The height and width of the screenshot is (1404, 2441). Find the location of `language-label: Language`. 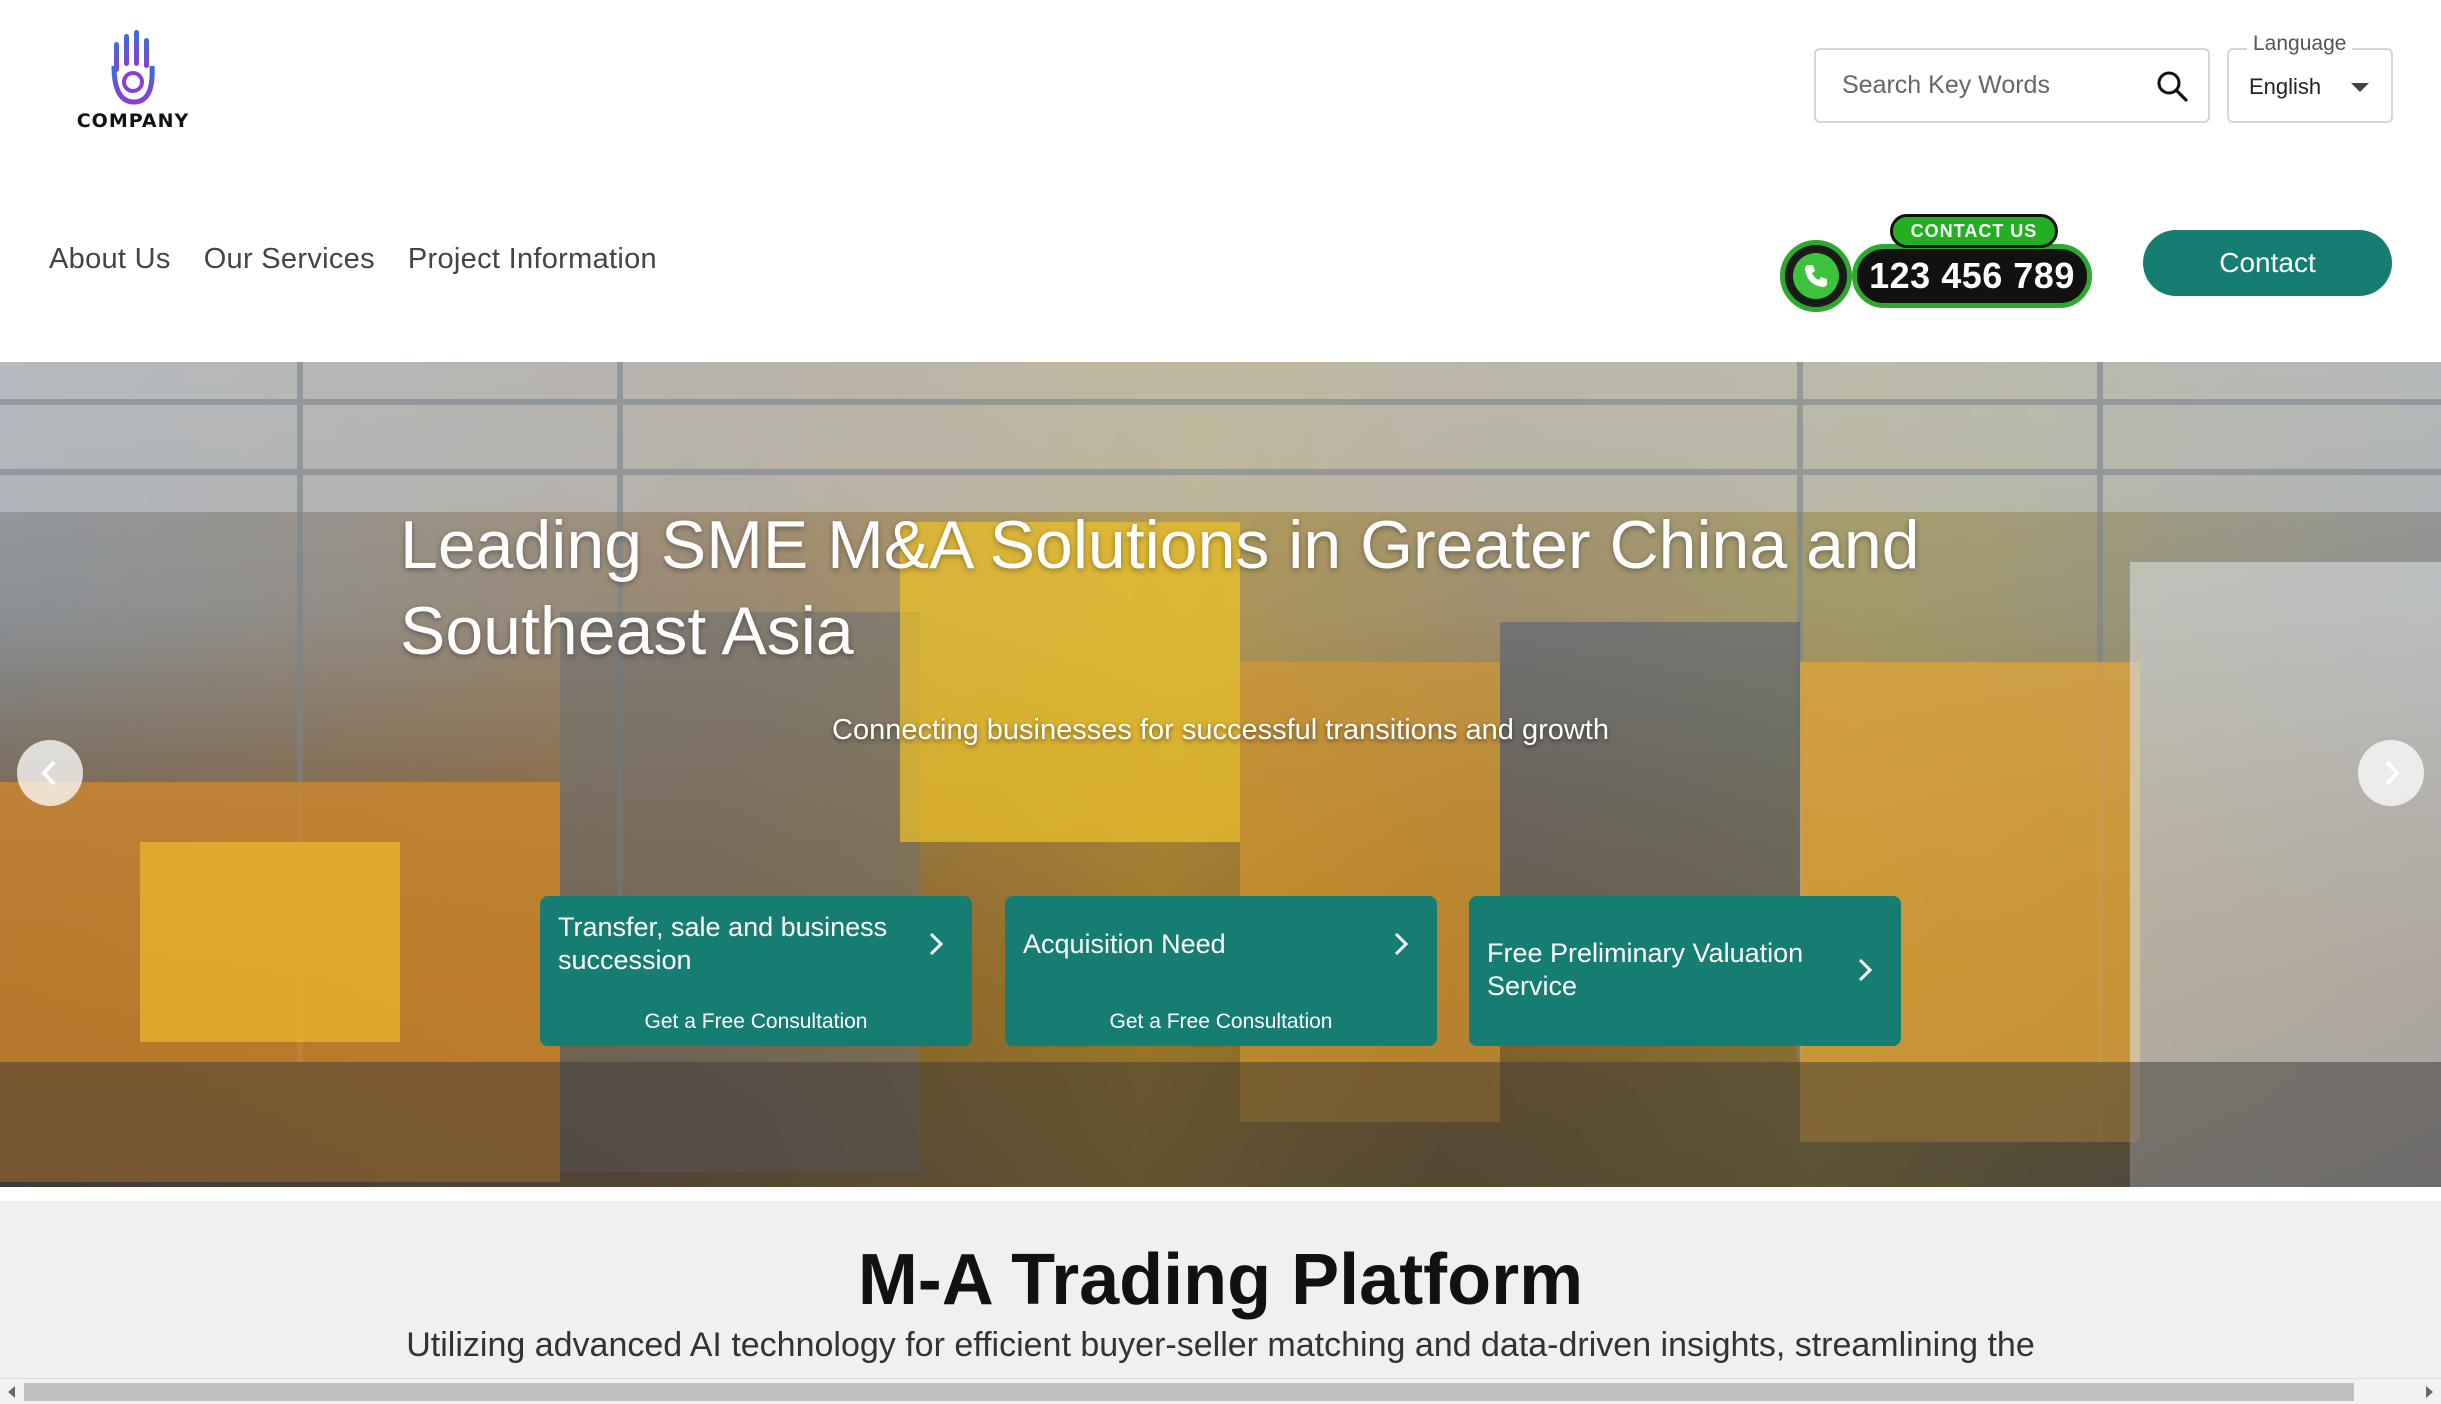

language-label: Language is located at coordinates (2300, 44).